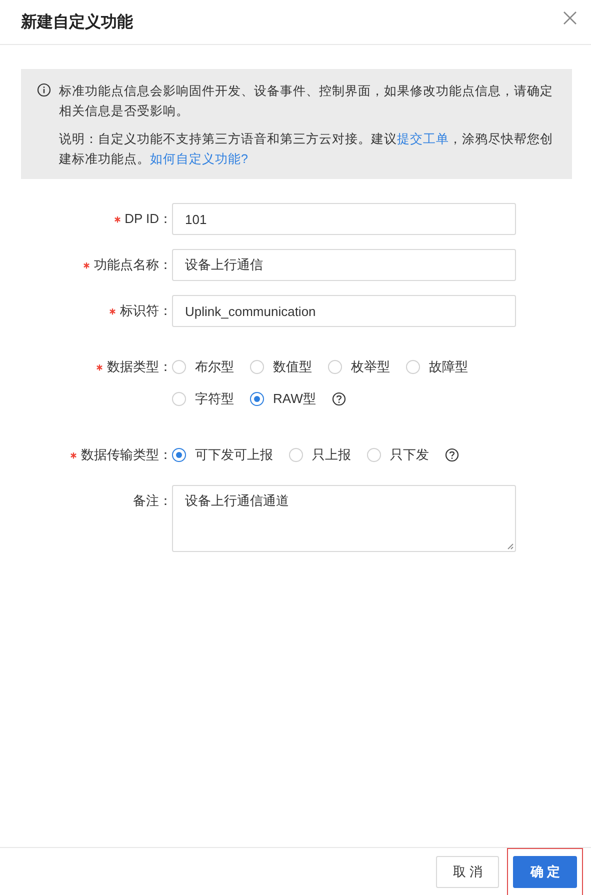 The height and width of the screenshot is (895, 591). I want to click on input-field: Uplink_communication, so click(344, 311).